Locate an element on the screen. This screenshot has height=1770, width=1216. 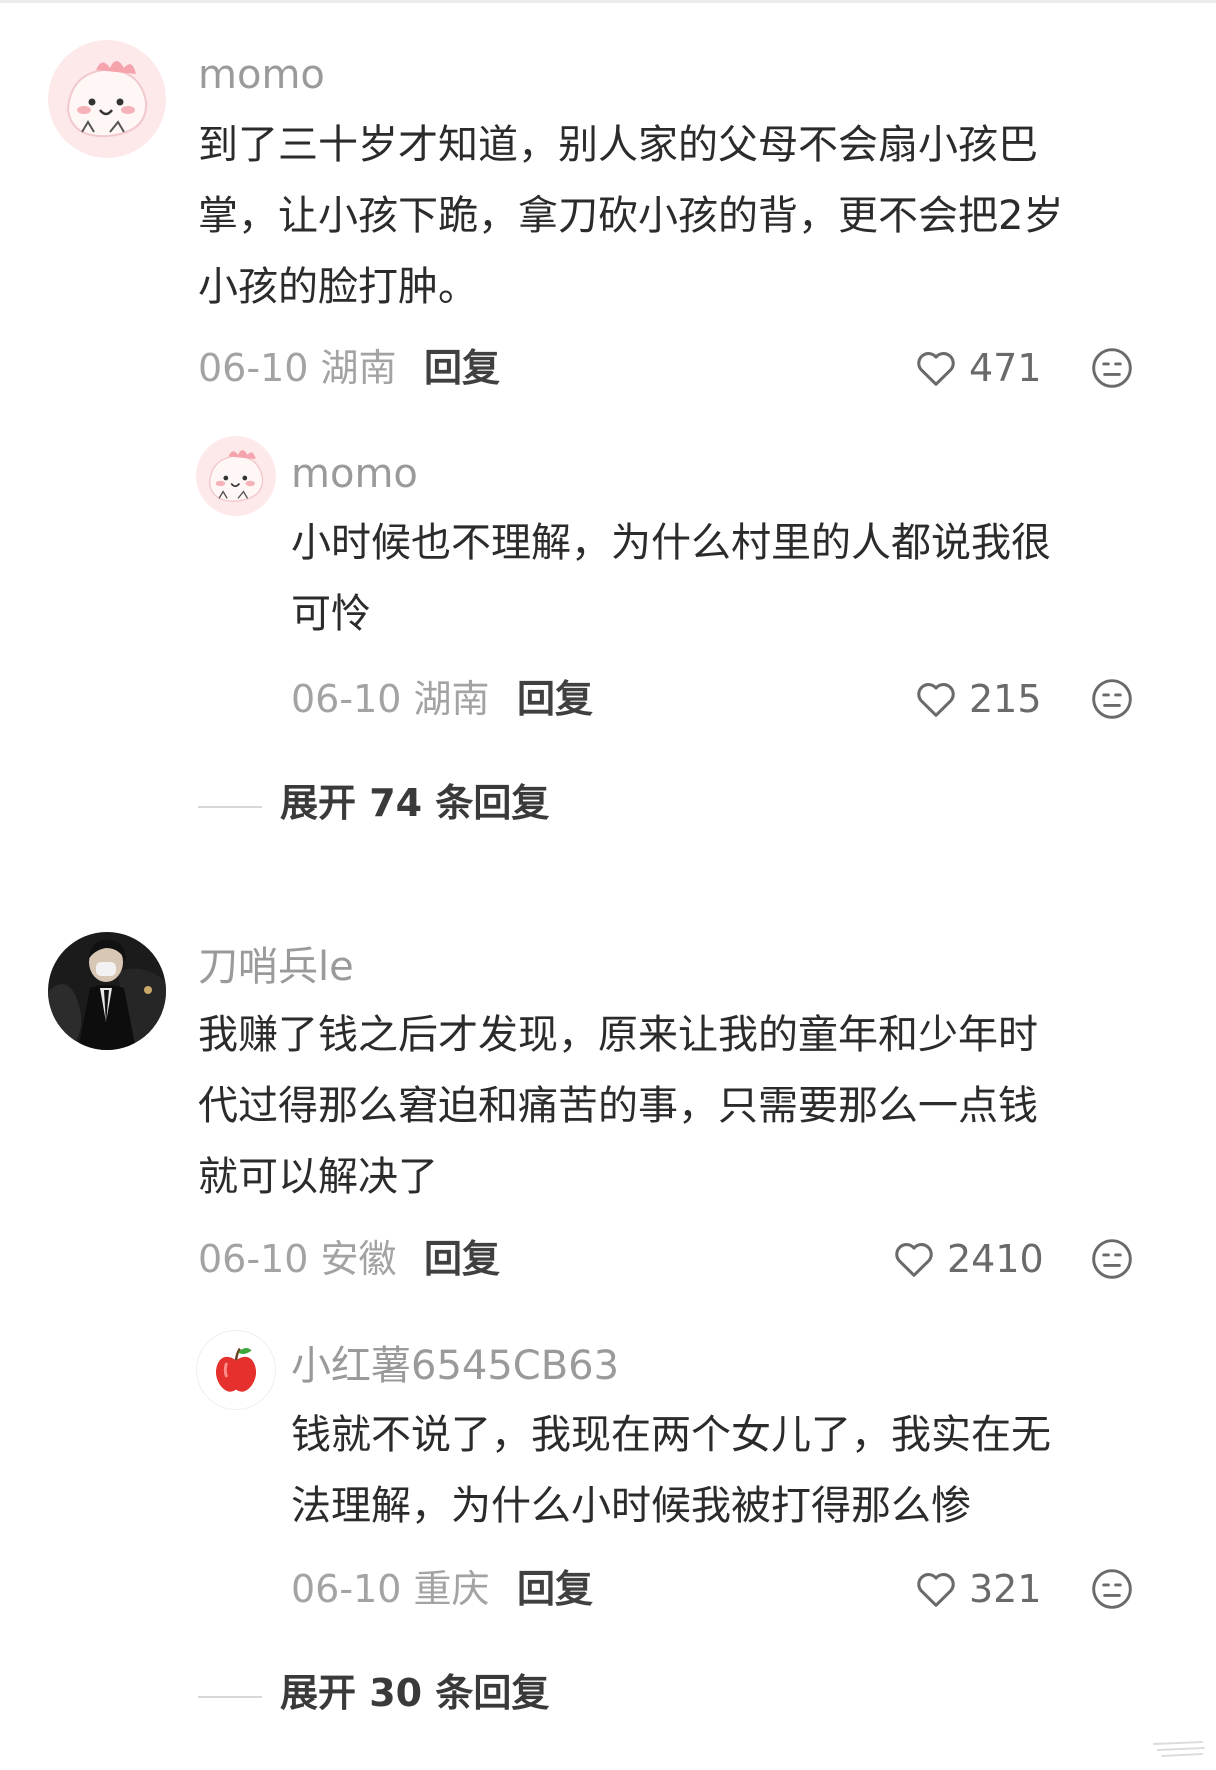
reply-line: 钱就不说了，我现在两个女儿了，我实在无 is located at coordinates (671, 1435).